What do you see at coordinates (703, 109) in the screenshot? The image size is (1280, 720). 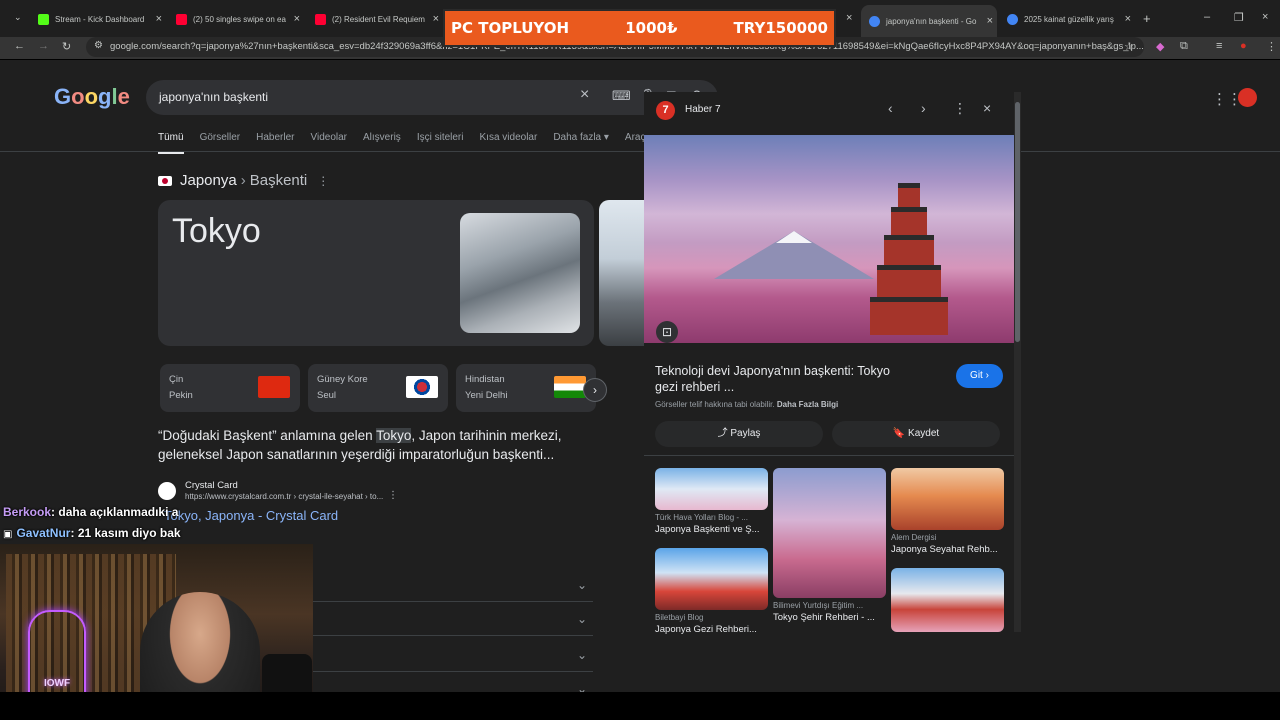 I see `viewer-source-name: Haber 7` at bounding box center [703, 109].